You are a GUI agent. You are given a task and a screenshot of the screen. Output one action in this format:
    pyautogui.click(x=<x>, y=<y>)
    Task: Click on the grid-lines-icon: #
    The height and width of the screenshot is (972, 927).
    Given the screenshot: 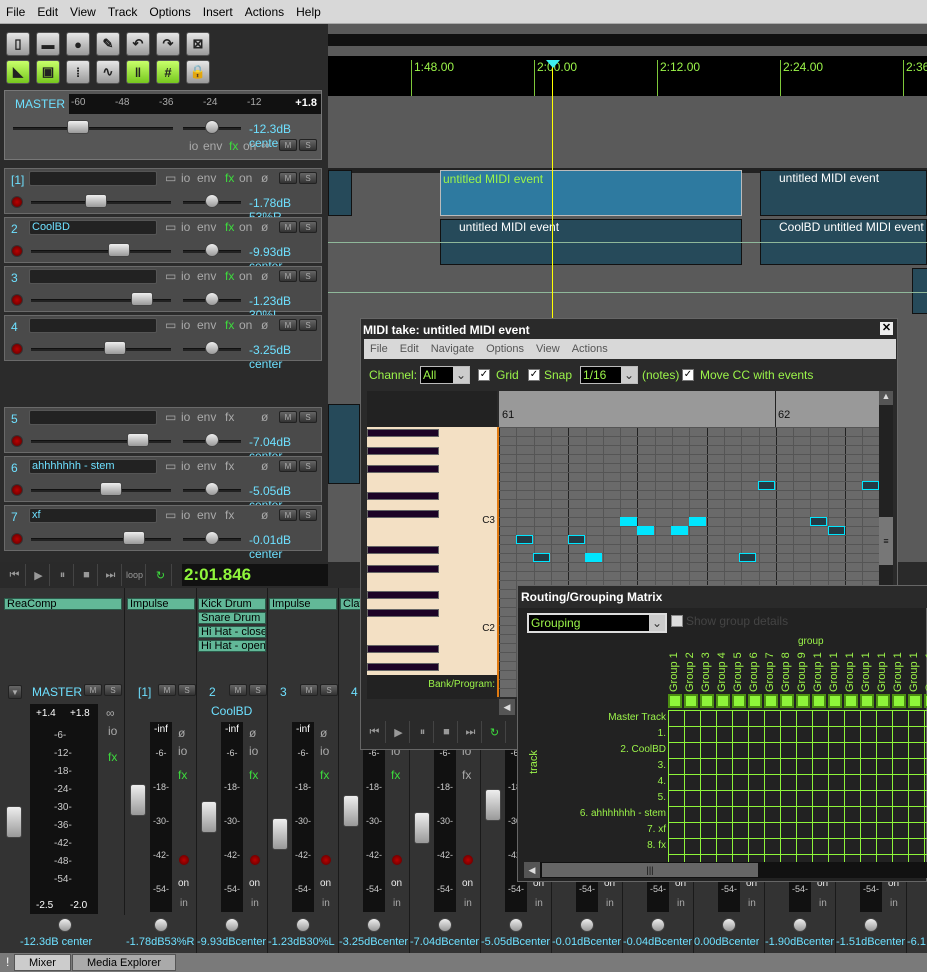 What is the action you would take?
    pyautogui.click(x=168, y=72)
    